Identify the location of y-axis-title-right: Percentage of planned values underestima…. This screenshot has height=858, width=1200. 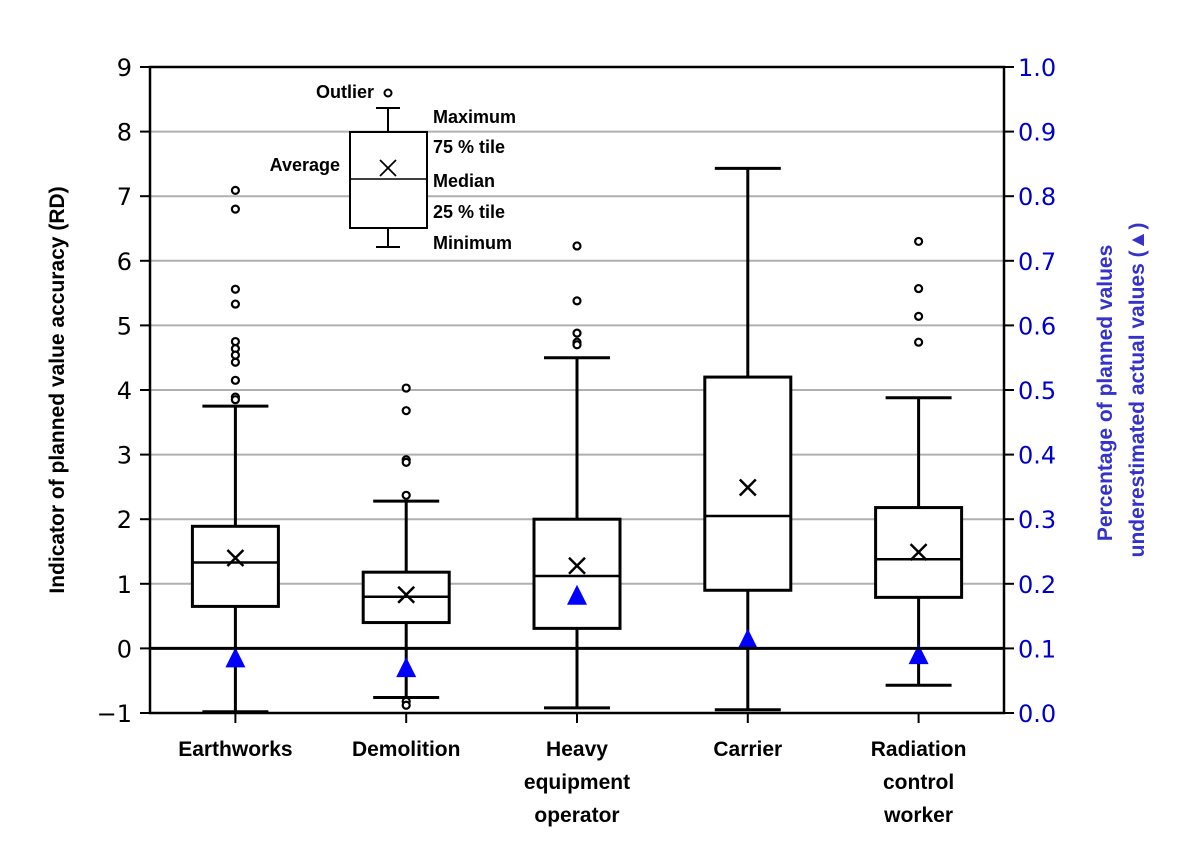
(1121, 390).